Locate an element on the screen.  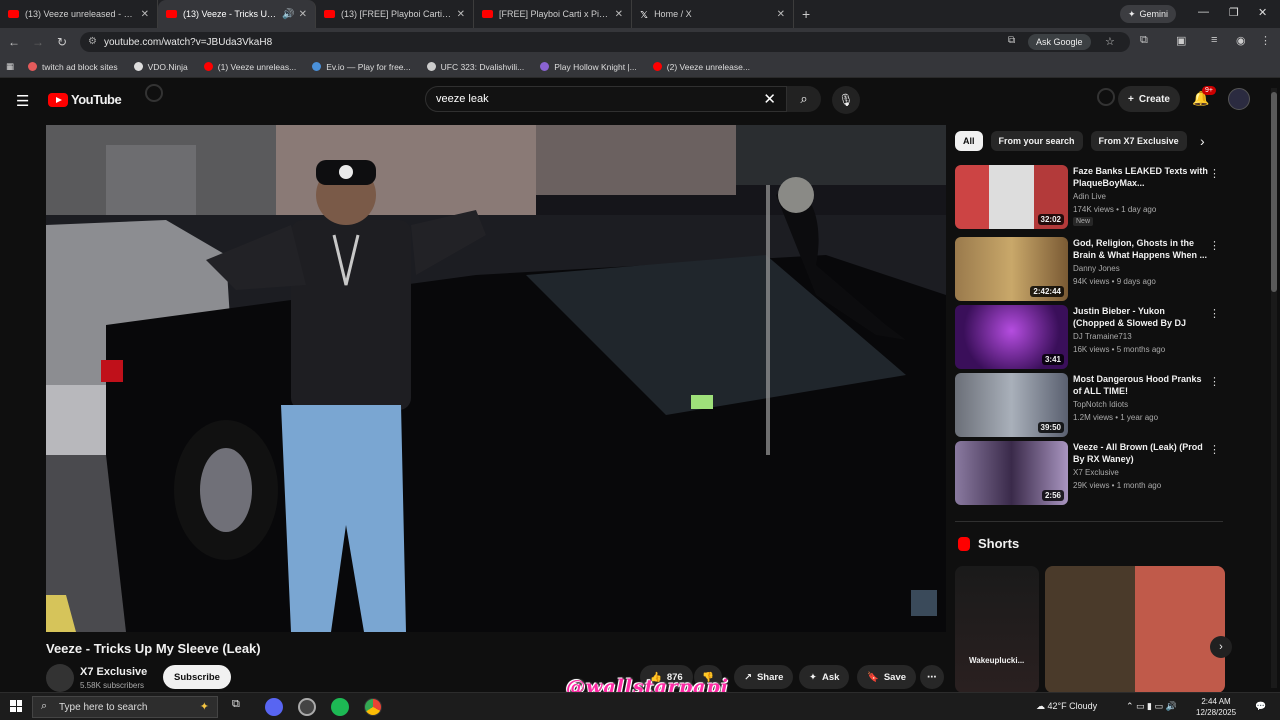
share-button: ↗ Share is located at coordinates (764, 677).